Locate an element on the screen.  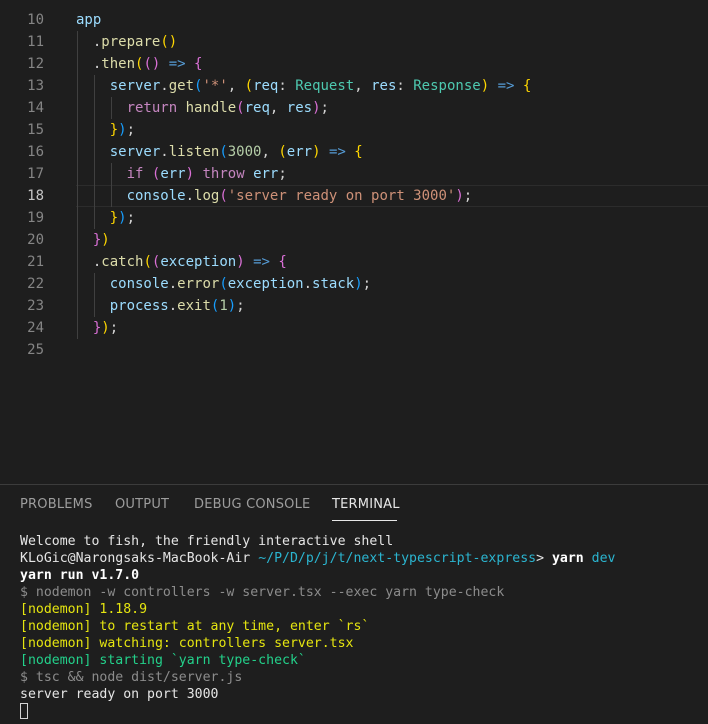
code-line: 23 process.exit(1); is located at coordinates (354, 306).